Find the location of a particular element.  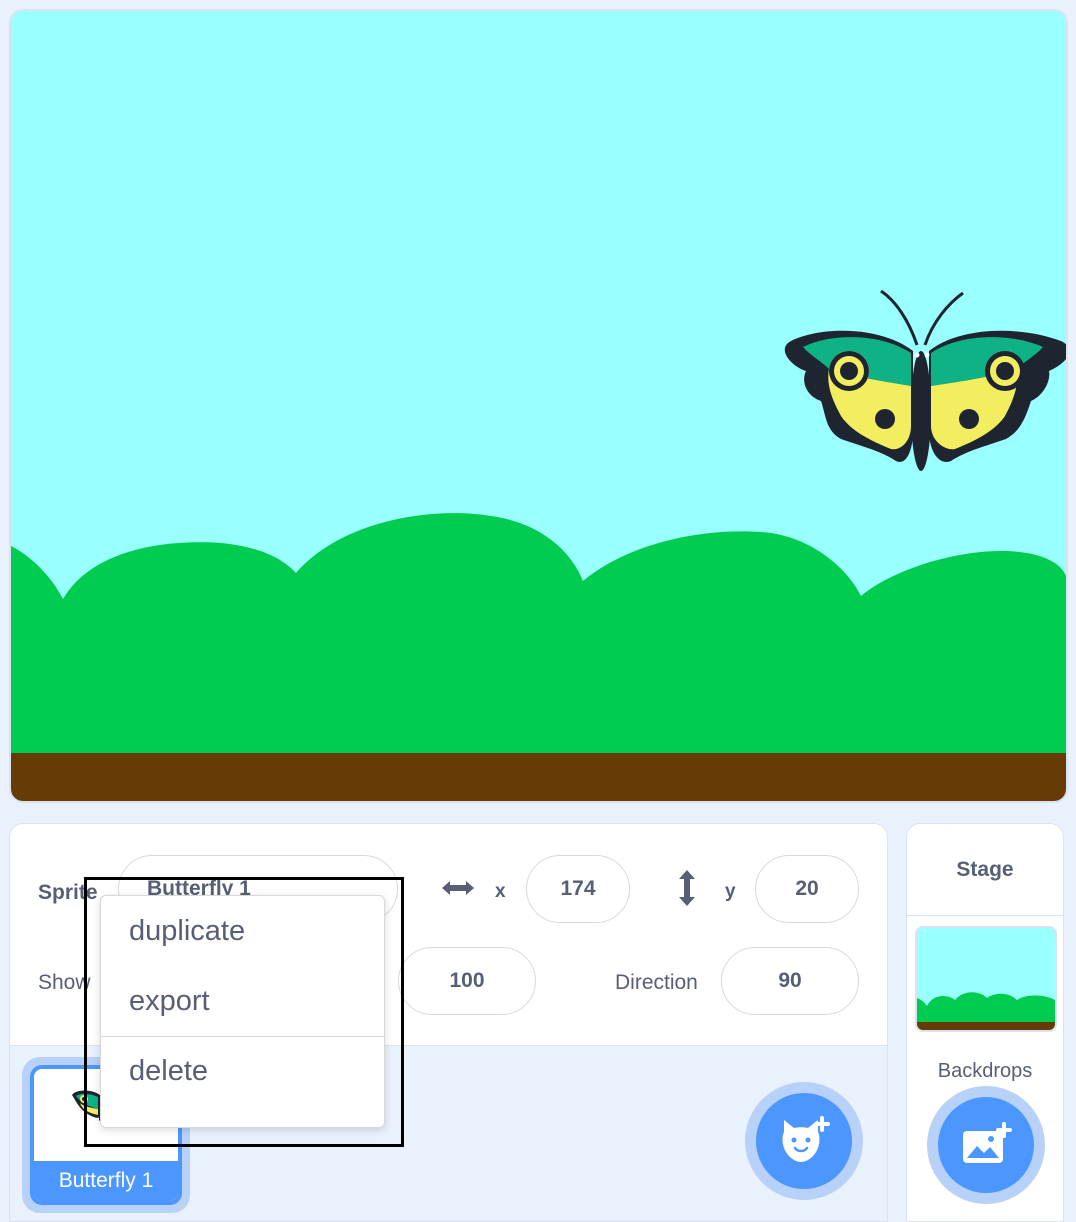

menu-item-delete: delete is located at coordinates (242, 1071).